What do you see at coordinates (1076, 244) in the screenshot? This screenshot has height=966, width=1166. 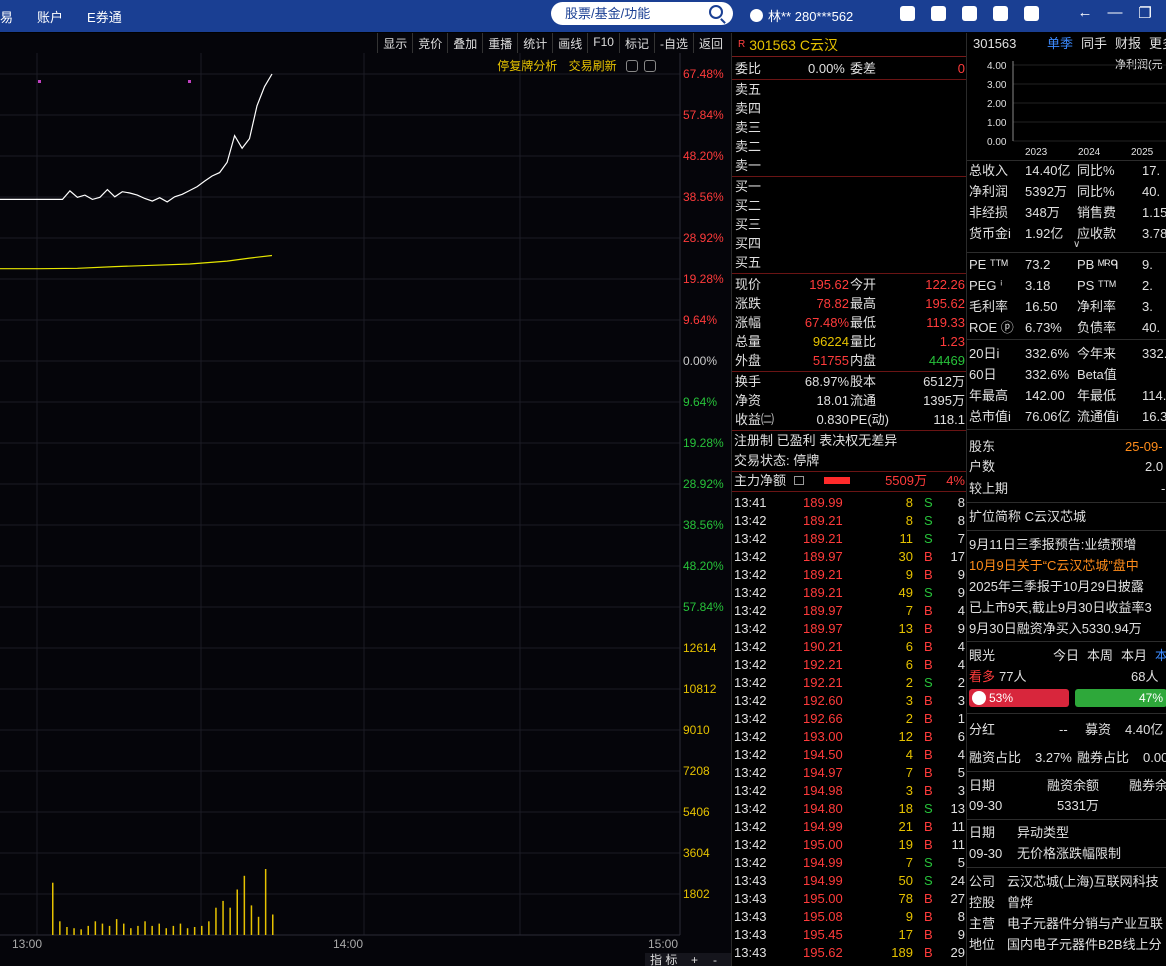 I see `expand-chevron-icon: ∨` at bounding box center [1076, 244].